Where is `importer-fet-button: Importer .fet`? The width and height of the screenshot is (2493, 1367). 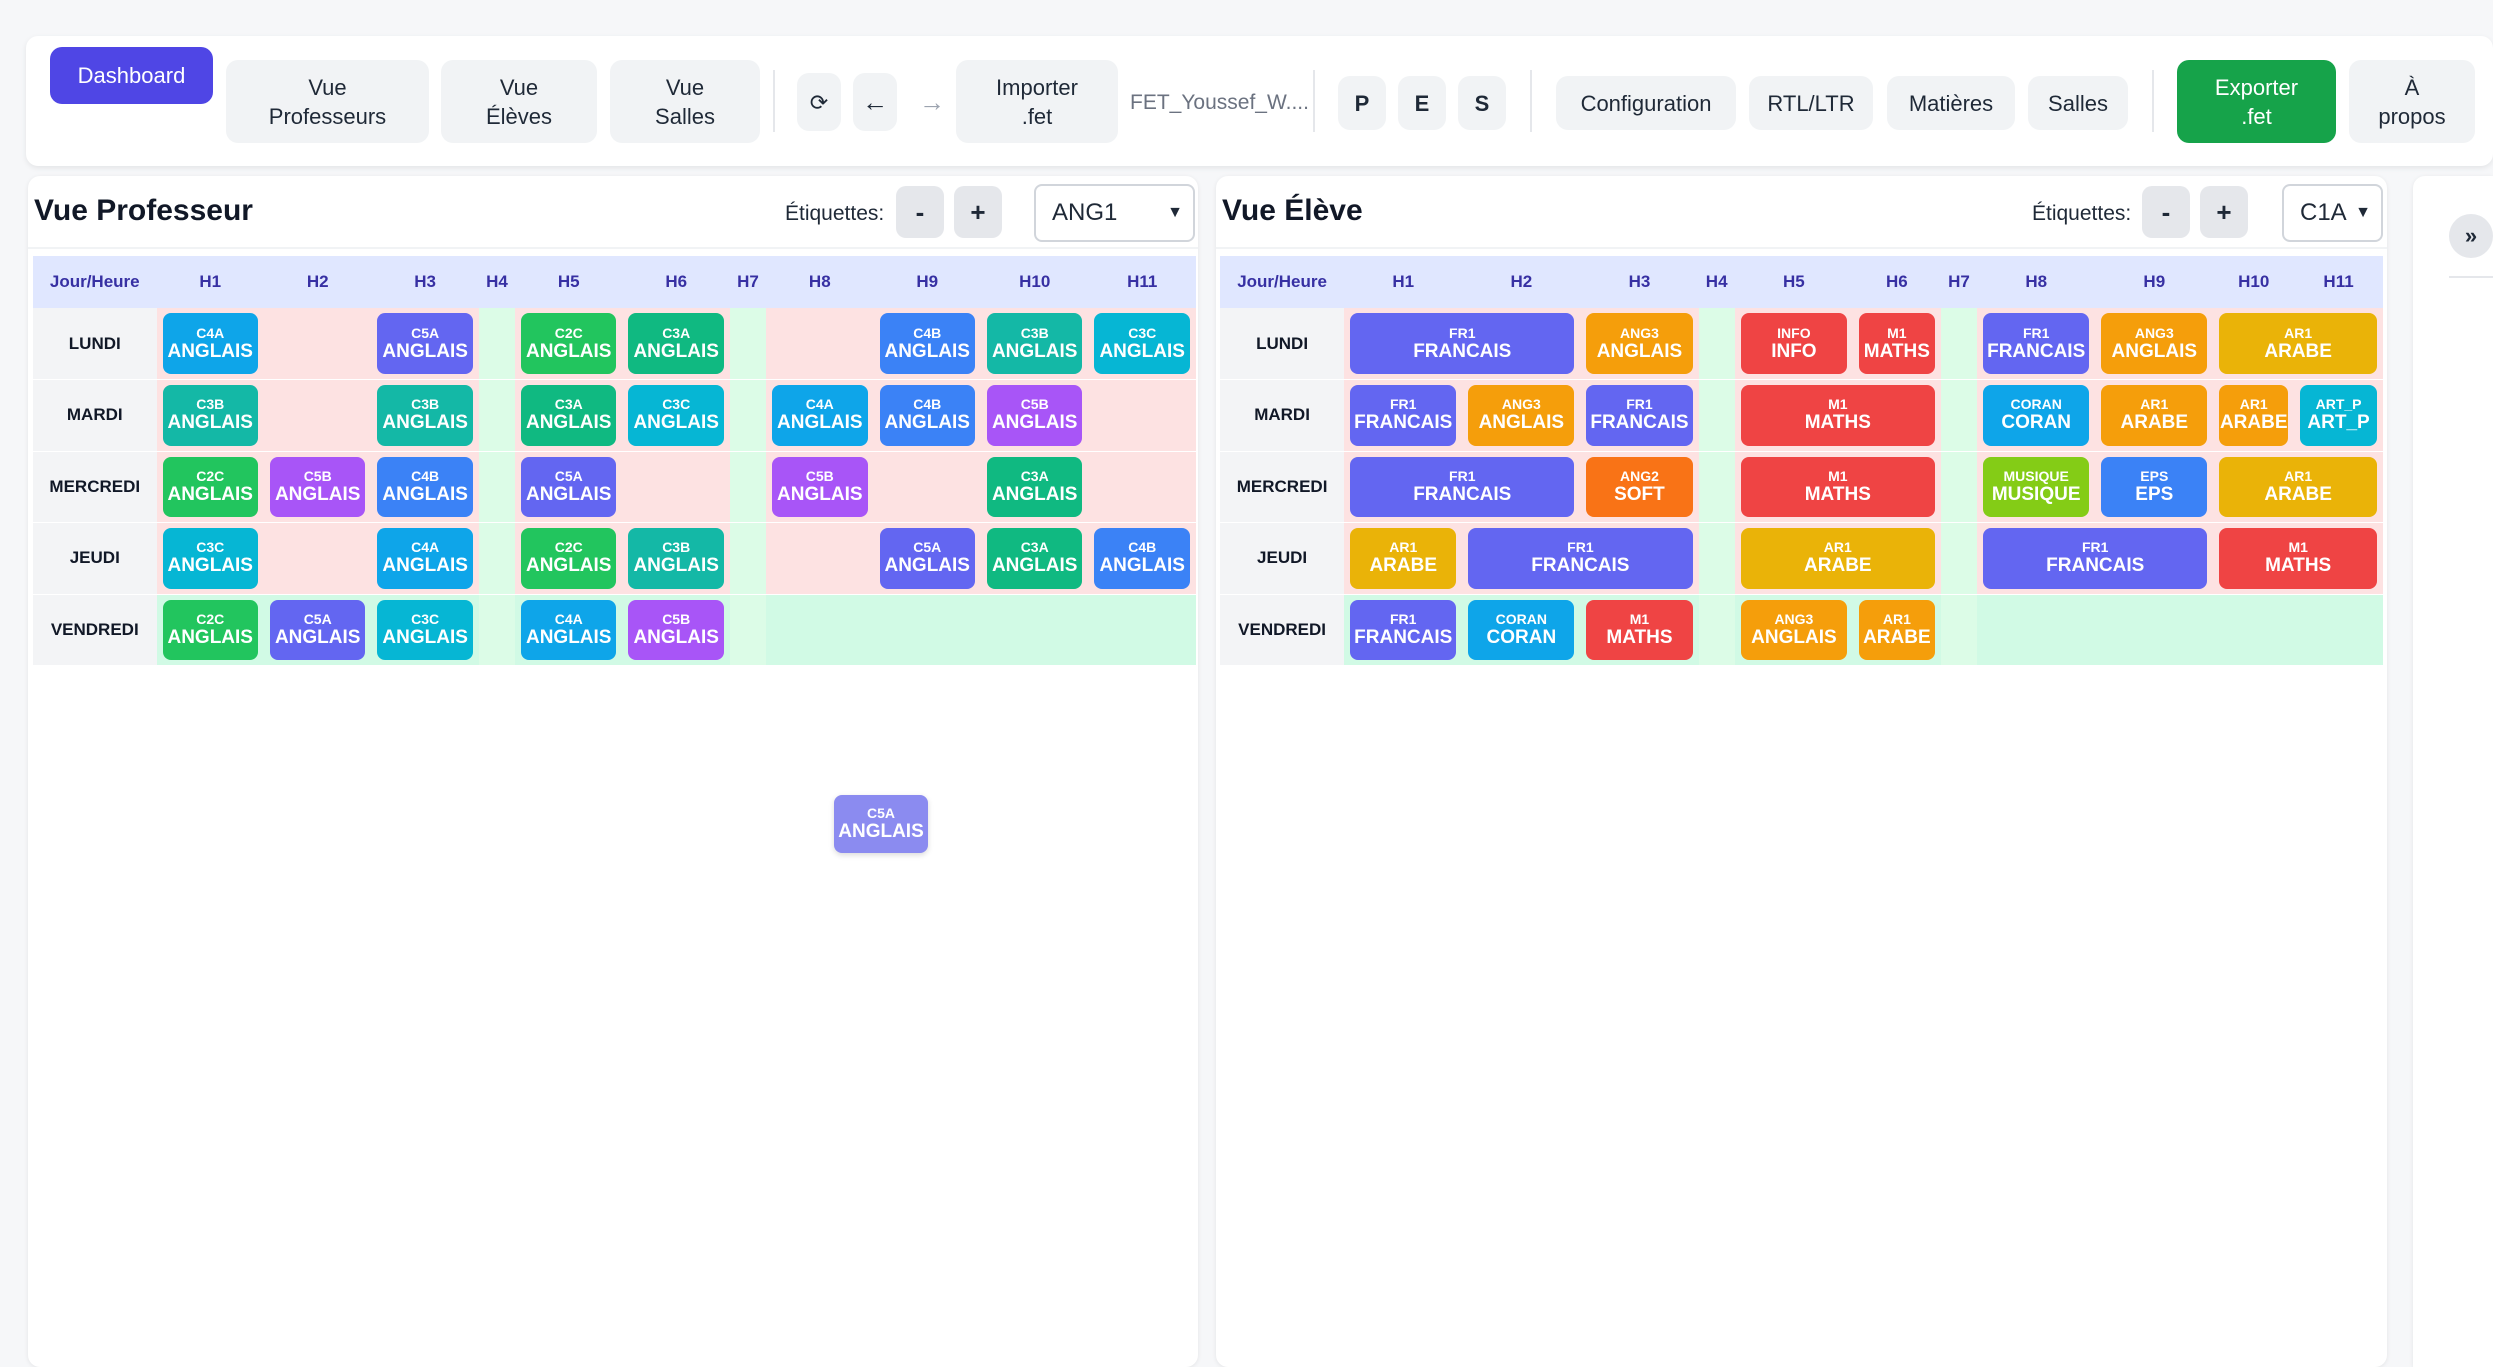
importer-fet-button: Importer .fet is located at coordinates (1037, 101).